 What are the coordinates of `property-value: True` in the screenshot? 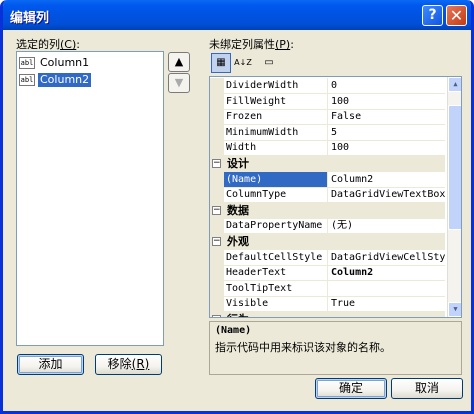 It's located at (387, 303).